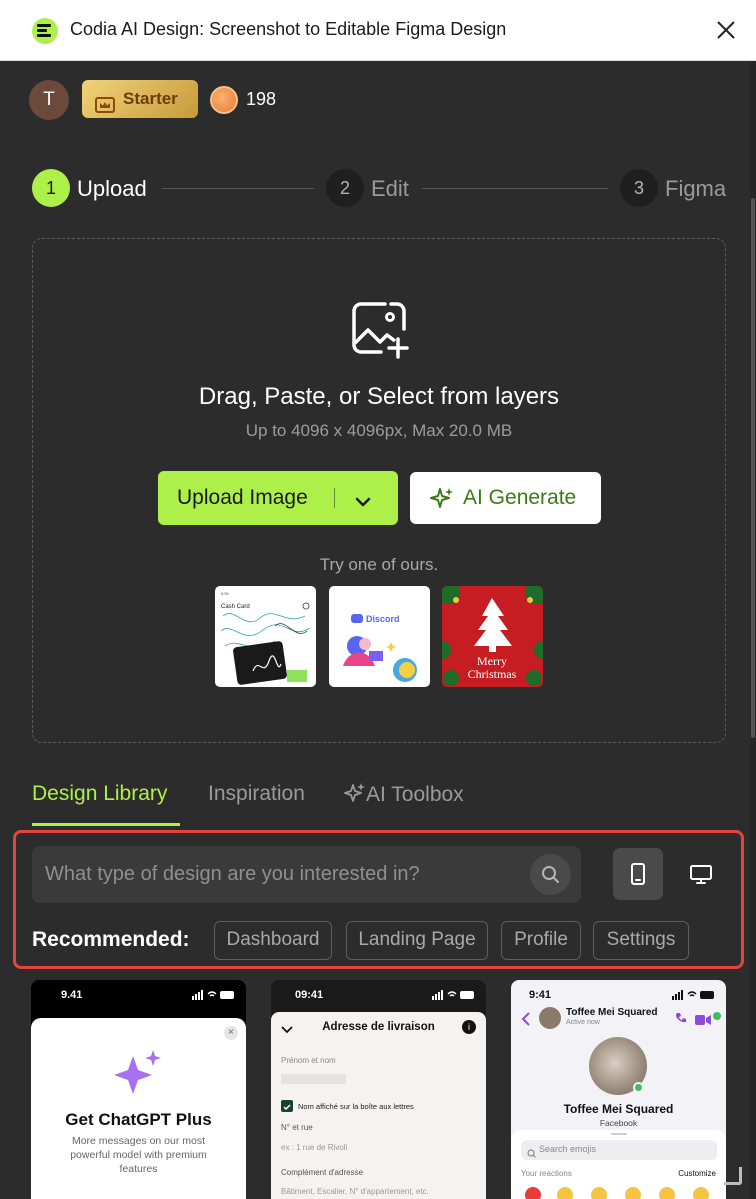 This screenshot has width=756, height=1199. Describe the element at coordinates (138, 995) in the screenshot. I see `status-bar: 9.41` at that location.